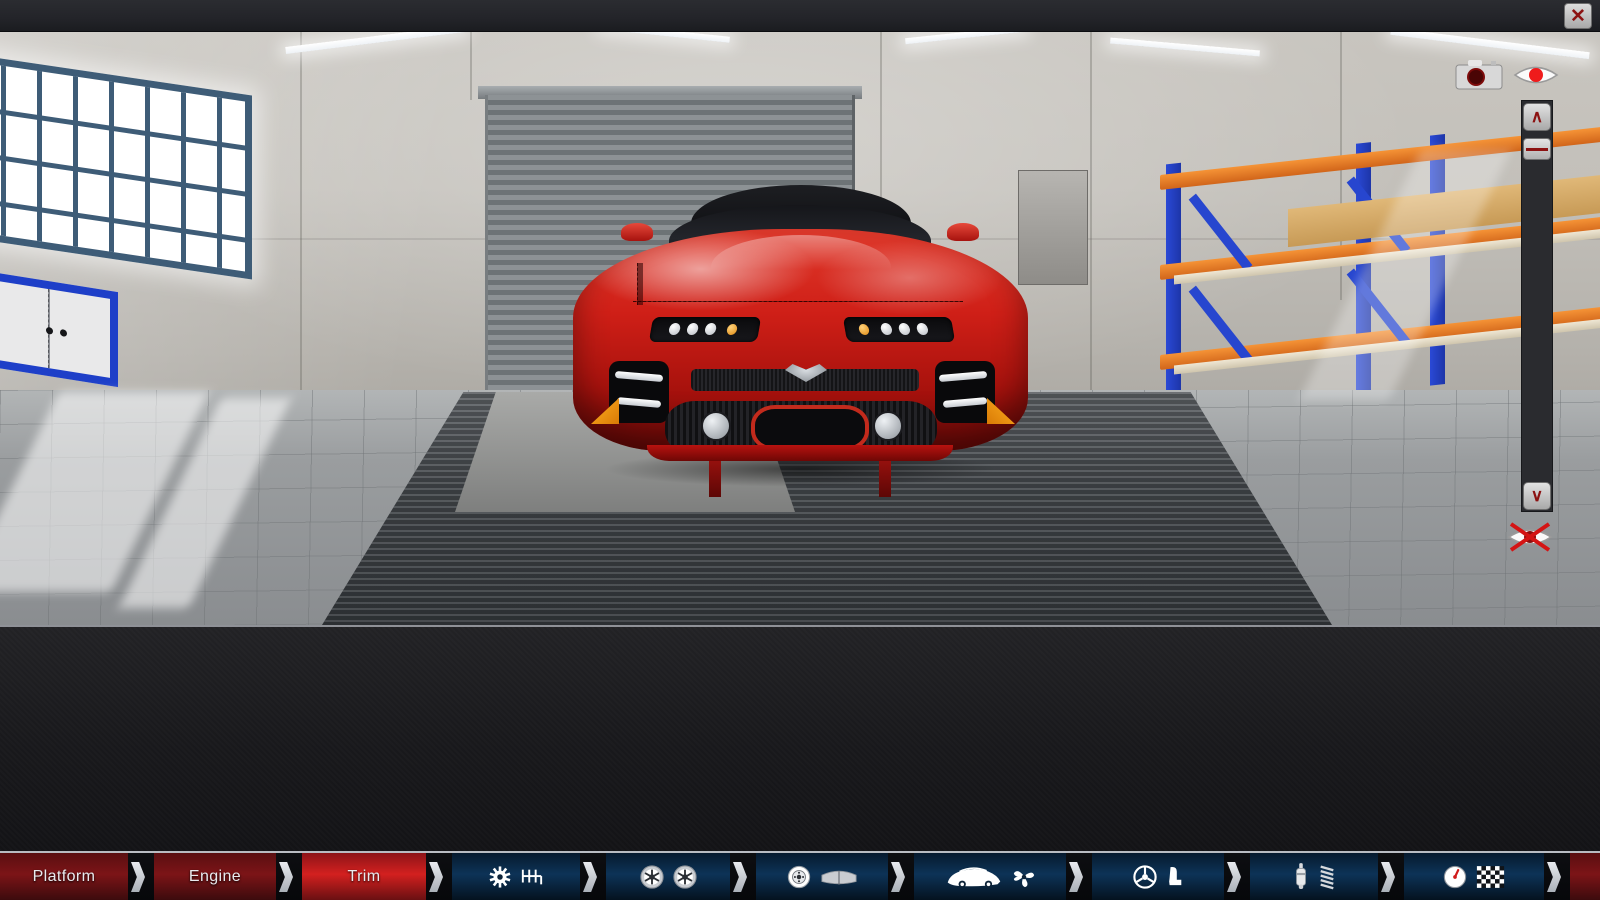 The width and height of the screenshot is (1600, 900). What do you see at coordinates (1455, 877) in the screenshot?
I see `gauge-icon` at bounding box center [1455, 877].